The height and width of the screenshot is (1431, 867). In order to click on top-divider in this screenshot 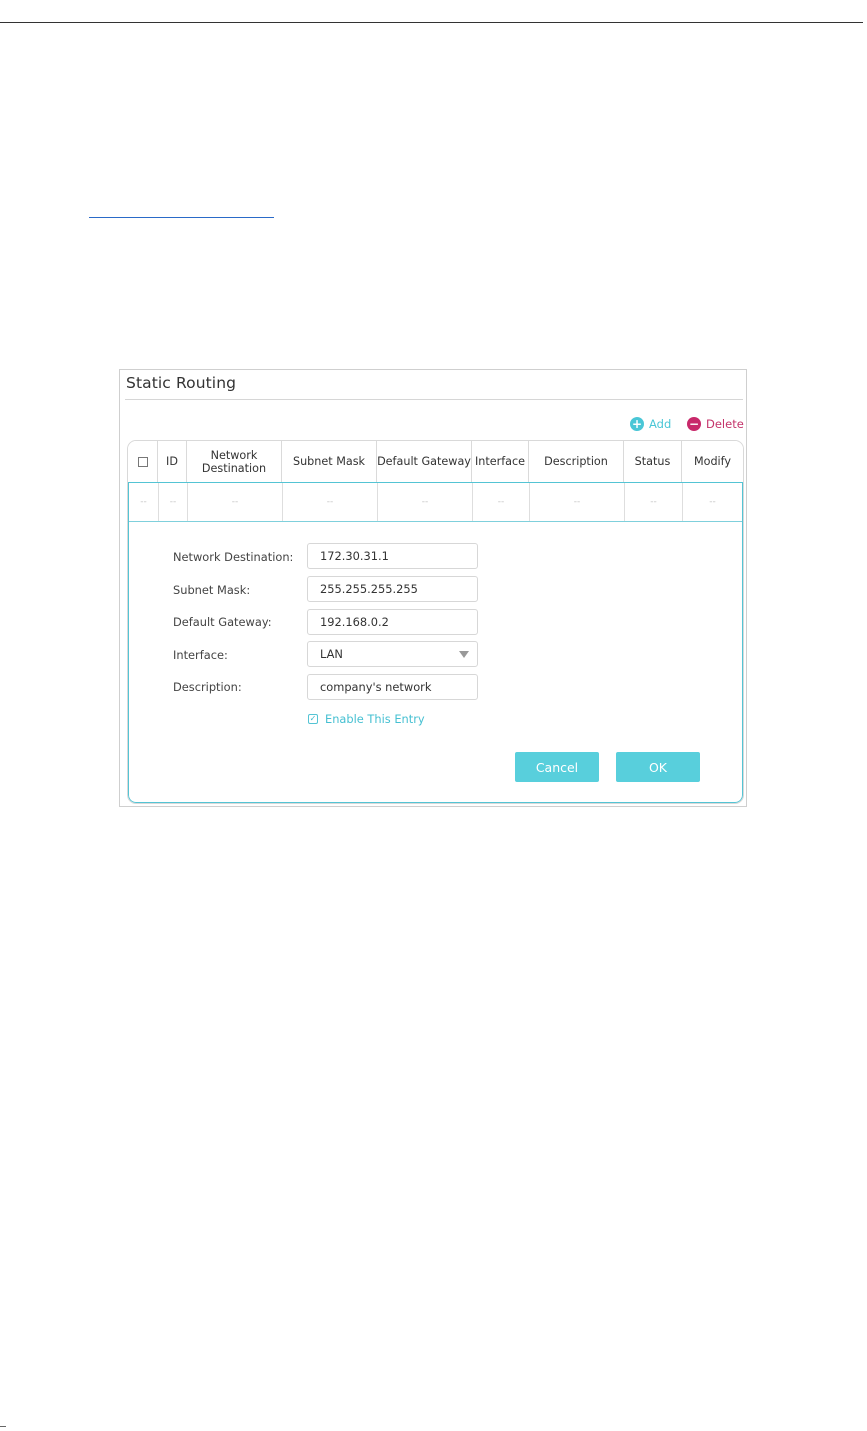, I will do `click(431, 22)`.